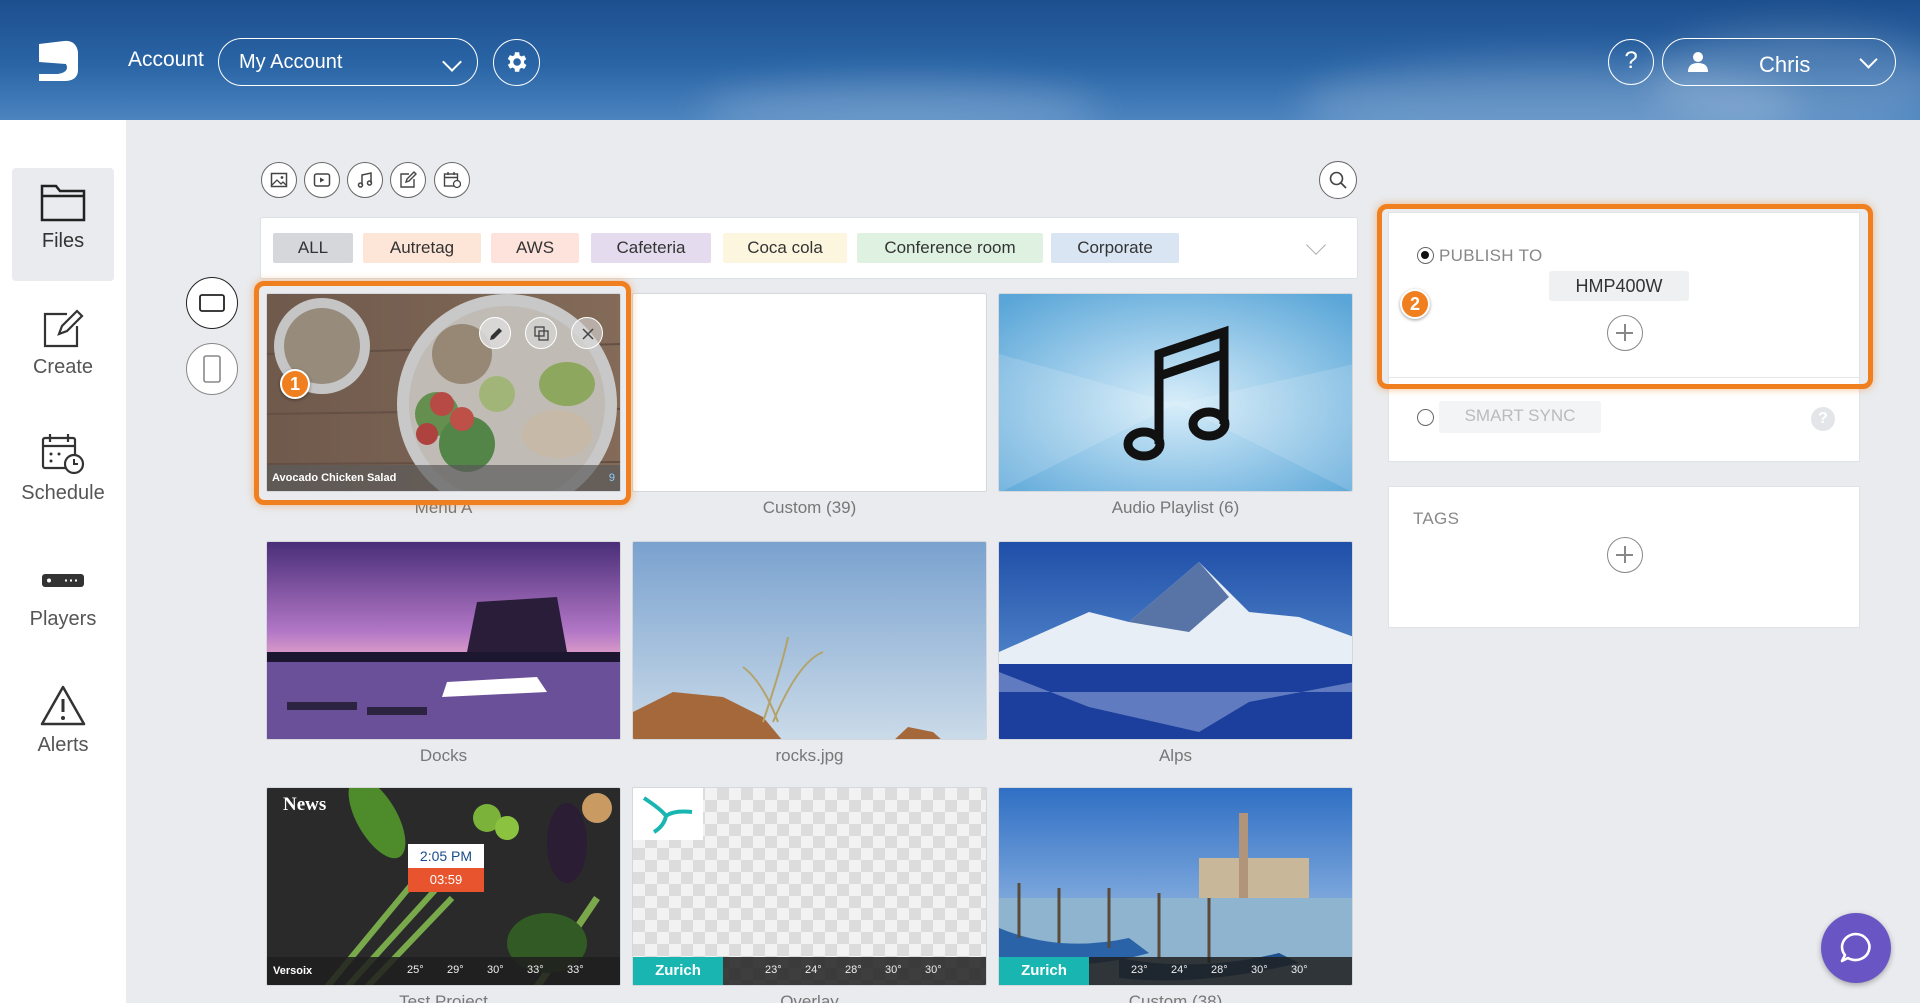  What do you see at coordinates (63, 367) in the screenshot?
I see `sidebar-item-label: Create` at bounding box center [63, 367].